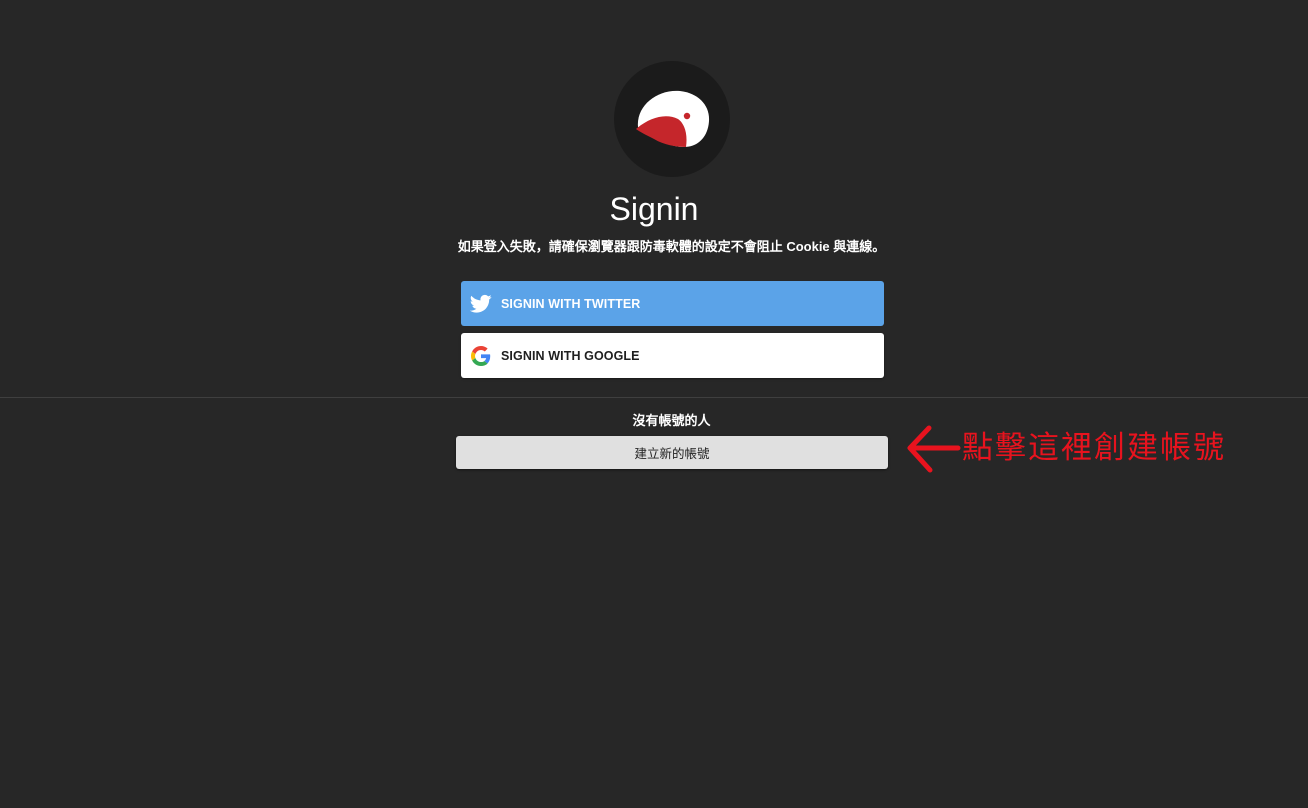 The height and width of the screenshot is (808, 1308). Describe the element at coordinates (1094, 448) in the screenshot. I see `annotation-text: 點擊這裡創建帳號` at that location.